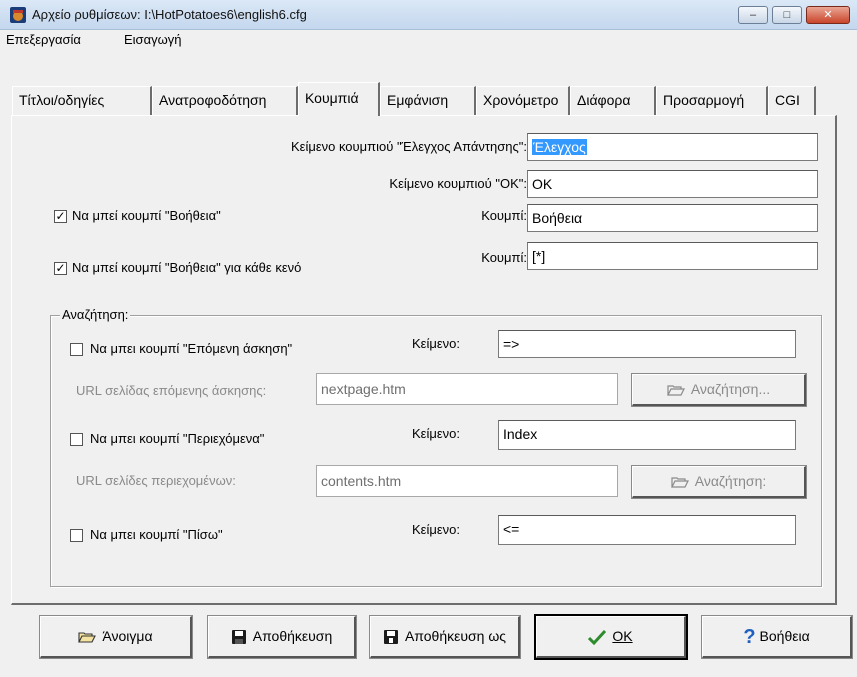  I want to click on hint-button-field: Βοήθεια, so click(672, 218).